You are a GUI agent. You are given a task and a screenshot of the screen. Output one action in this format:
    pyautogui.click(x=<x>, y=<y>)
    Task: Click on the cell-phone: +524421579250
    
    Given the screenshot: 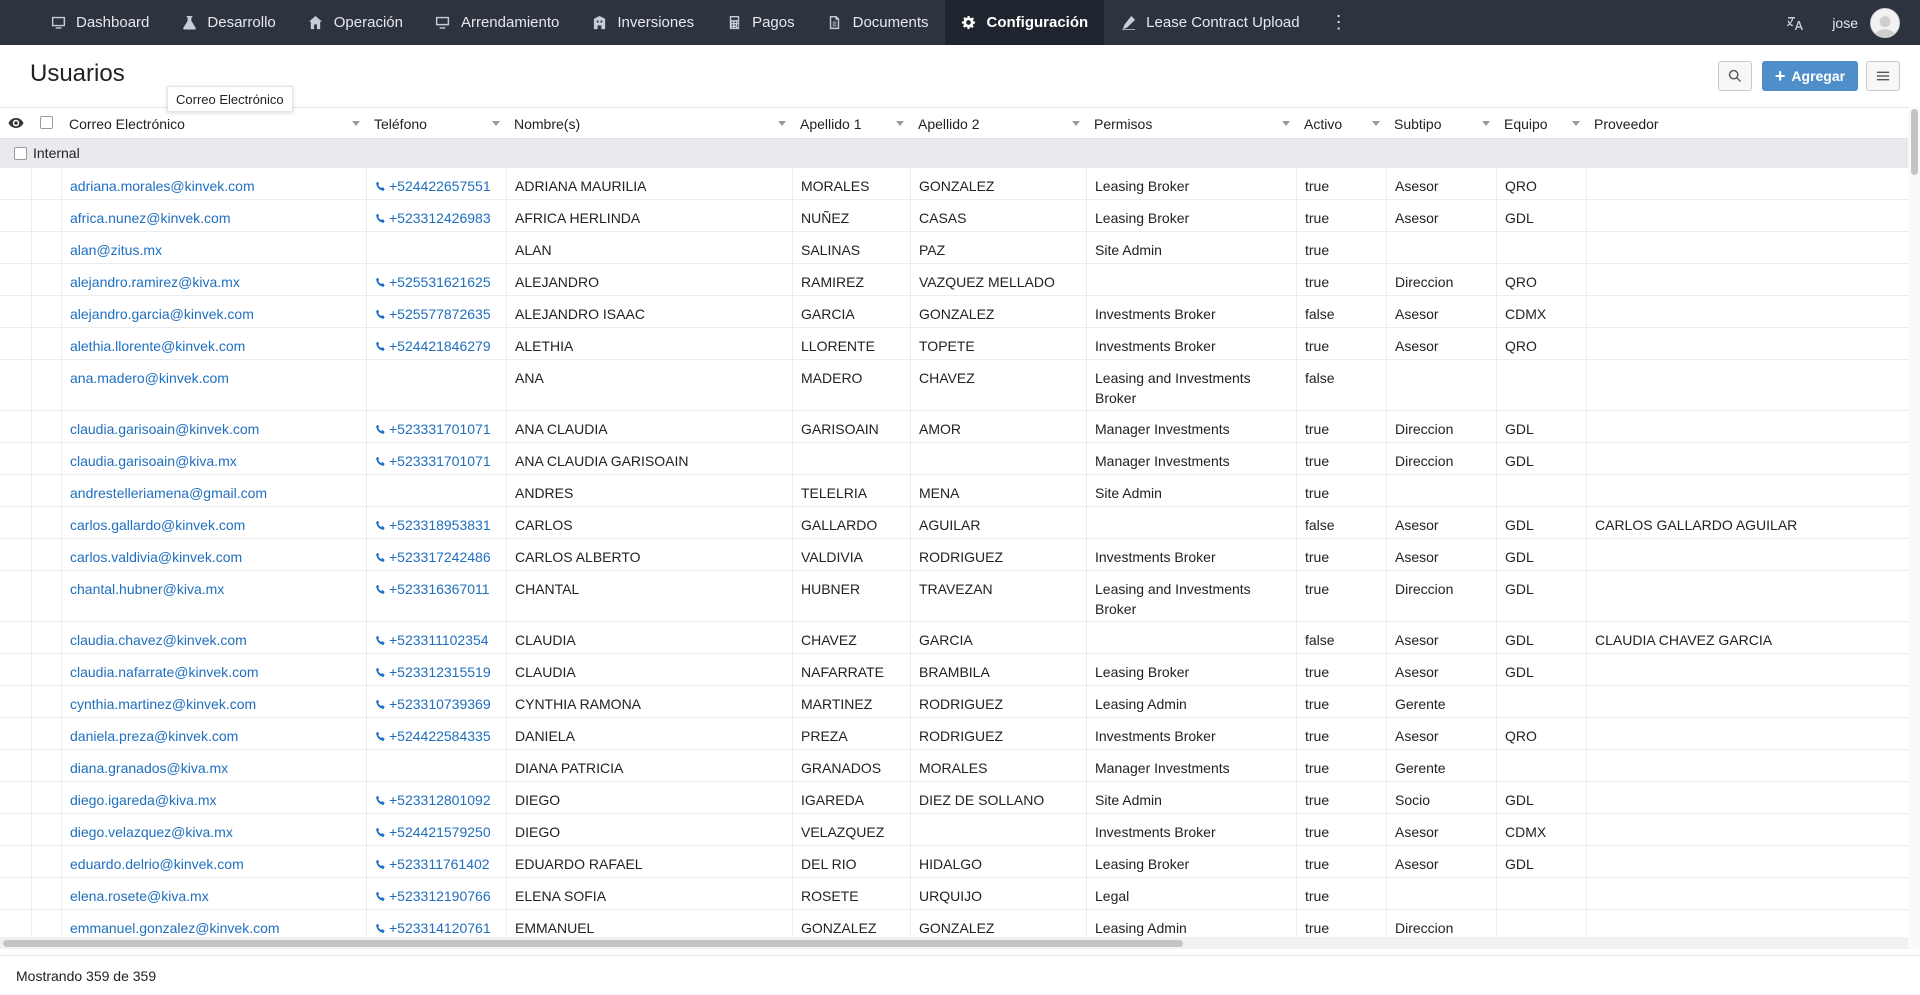 What is the action you would take?
    pyautogui.click(x=436, y=829)
    